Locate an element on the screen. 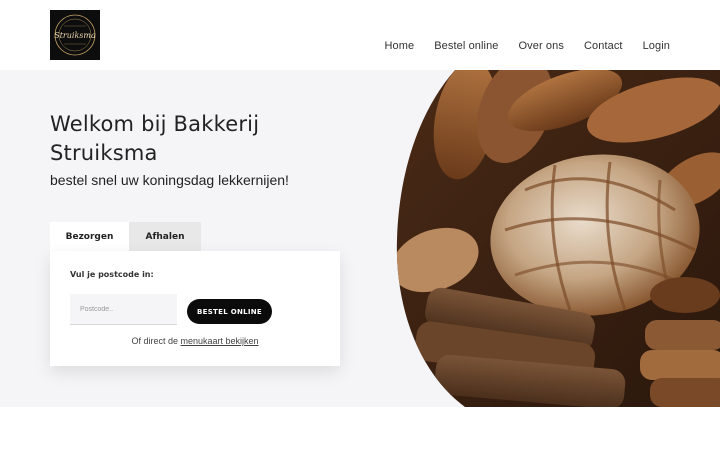  nav-bestel-online: Bestel online is located at coordinates (466, 46).